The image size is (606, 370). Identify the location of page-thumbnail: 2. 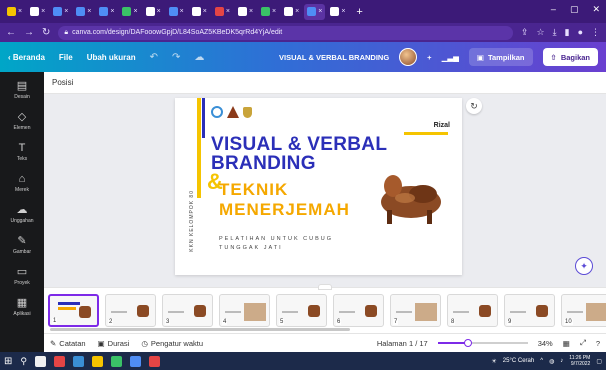
(130, 310).